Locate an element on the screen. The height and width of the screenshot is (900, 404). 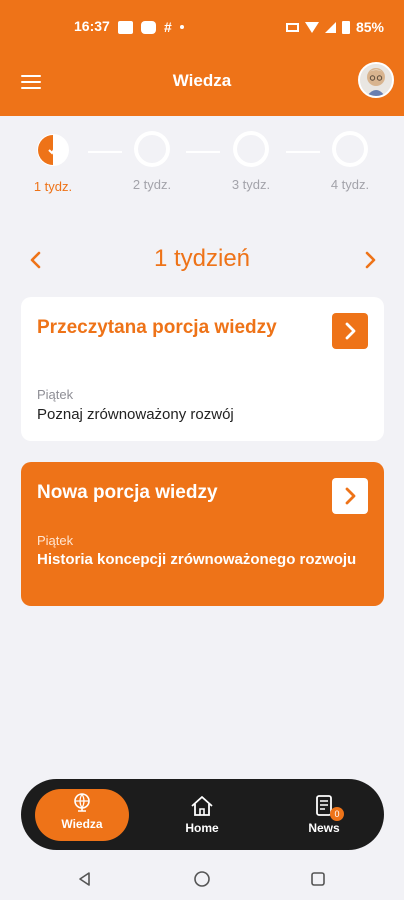
step-label: 2 tydz. is located at coordinates (152, 184).